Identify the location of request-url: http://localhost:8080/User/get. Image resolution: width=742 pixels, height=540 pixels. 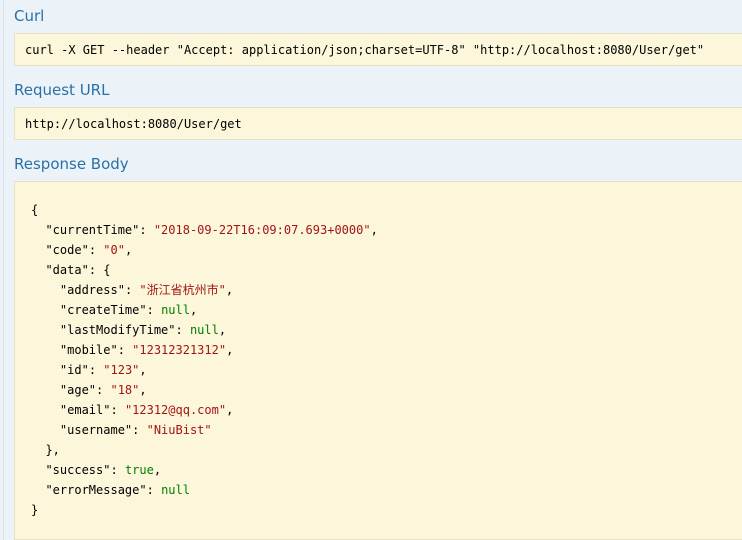
(133, 124).